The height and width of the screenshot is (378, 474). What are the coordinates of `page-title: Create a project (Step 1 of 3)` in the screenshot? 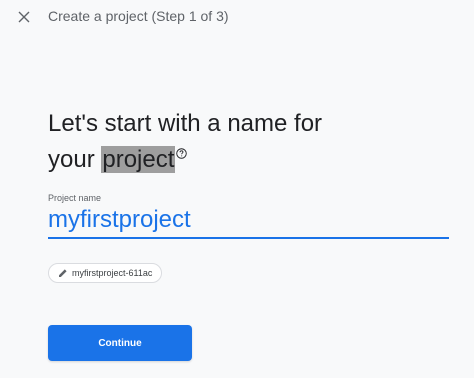 It's located at (138, 16).